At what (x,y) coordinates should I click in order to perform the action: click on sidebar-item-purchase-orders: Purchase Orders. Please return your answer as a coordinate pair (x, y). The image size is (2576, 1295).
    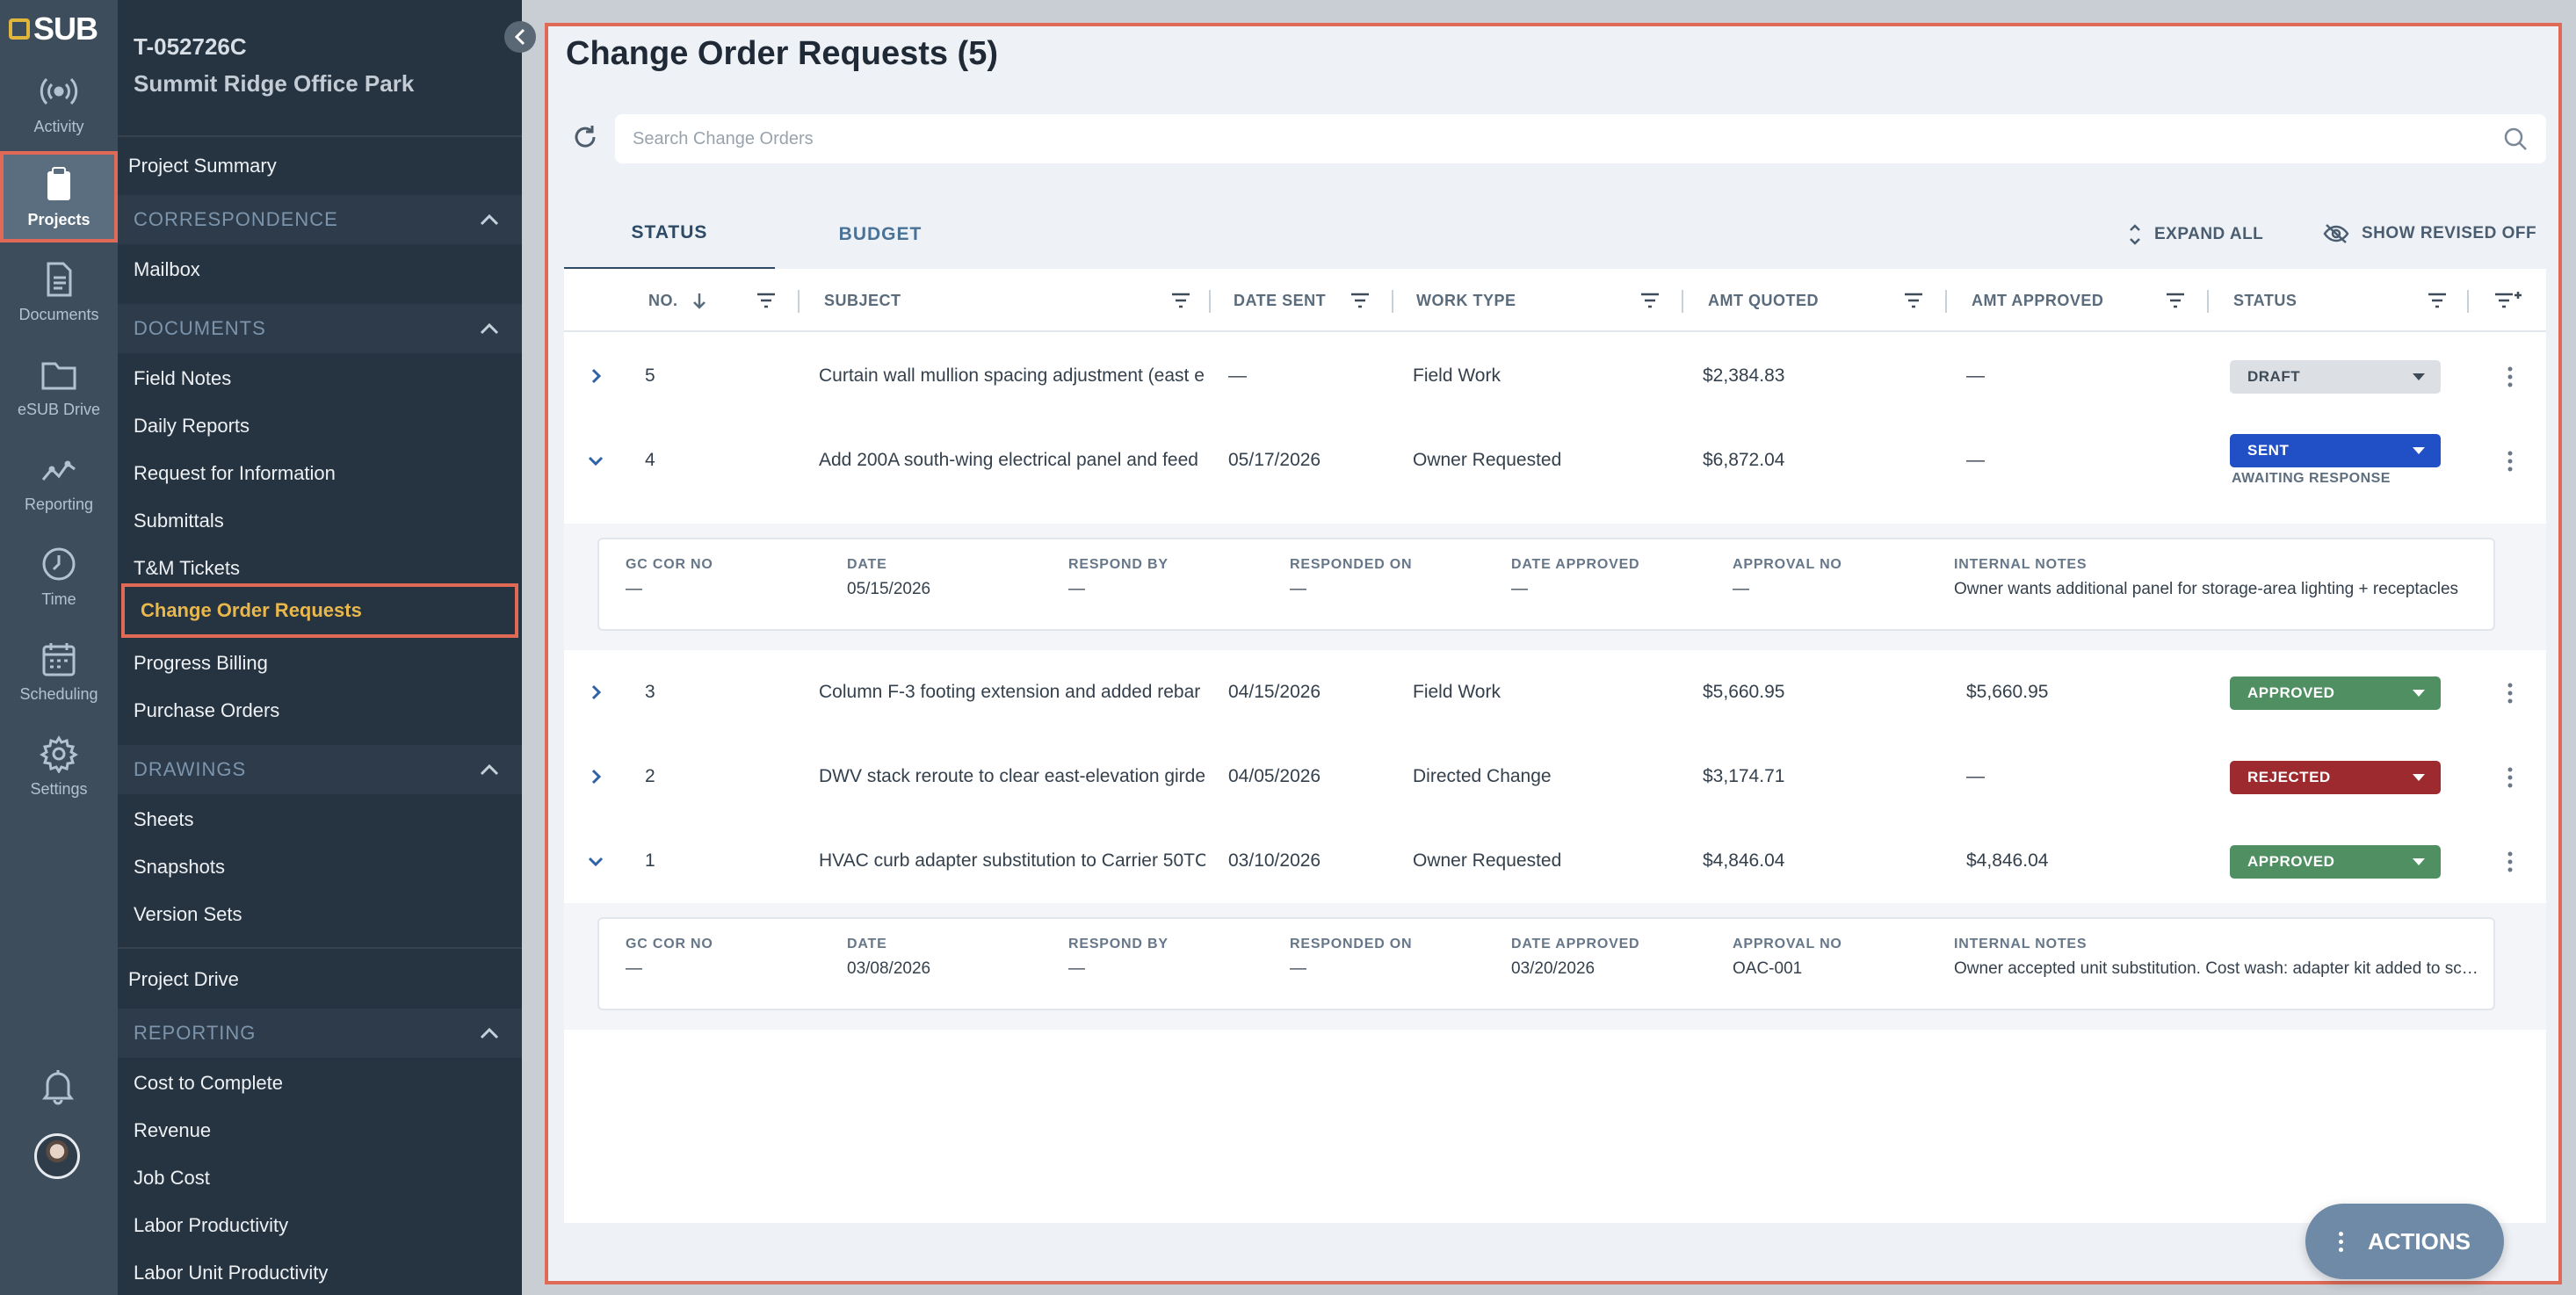
    Looking at the image, I should click on (206, 711).